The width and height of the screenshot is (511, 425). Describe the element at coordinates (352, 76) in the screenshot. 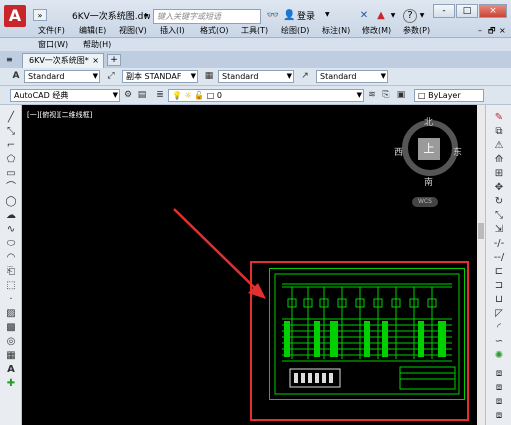

I see `multileader-style-select: Standard ▼` at that location.